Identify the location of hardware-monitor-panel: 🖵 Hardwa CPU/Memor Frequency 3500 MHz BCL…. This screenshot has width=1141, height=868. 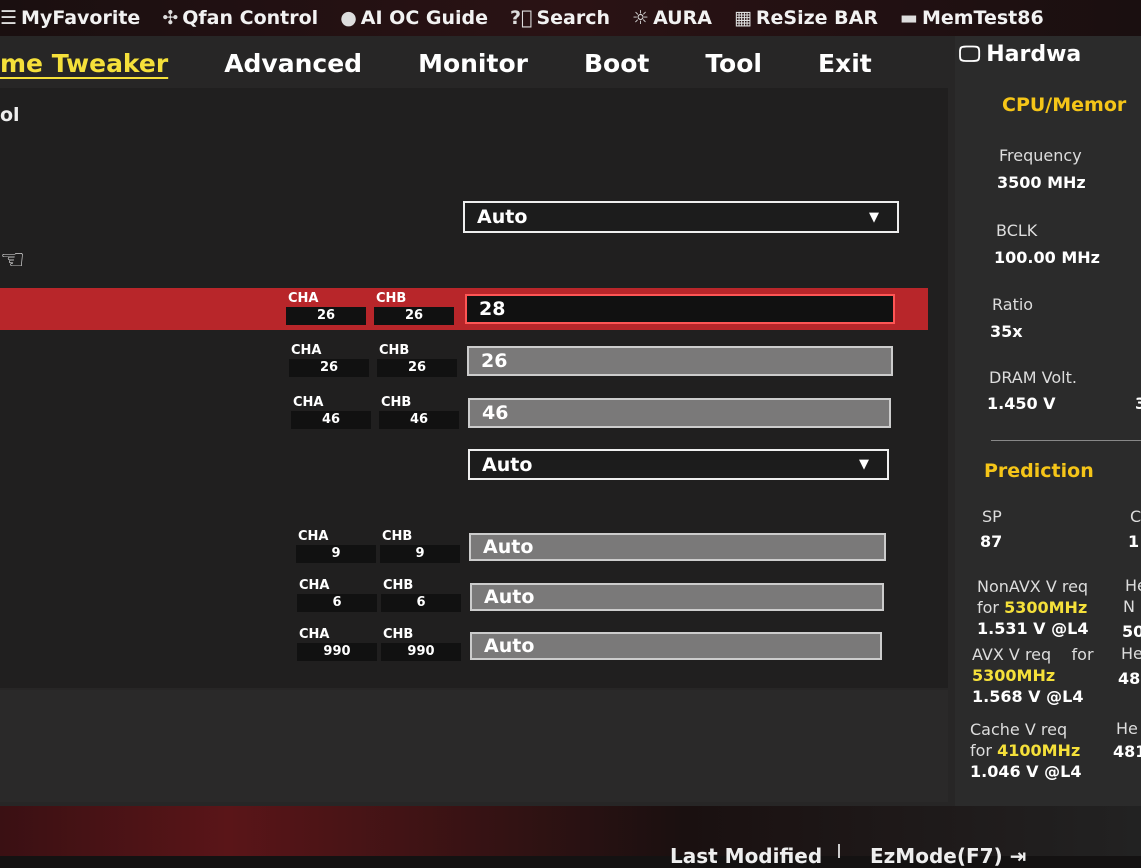
(1048, 426).